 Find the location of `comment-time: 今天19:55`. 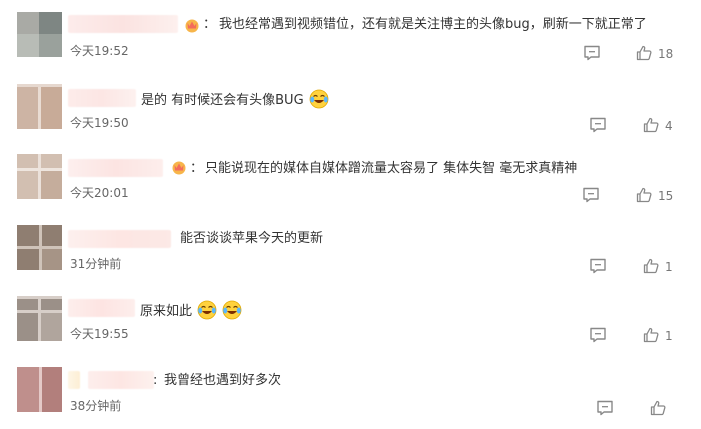

comment-time: 今天19:55 is located at coordinates (99, 334).